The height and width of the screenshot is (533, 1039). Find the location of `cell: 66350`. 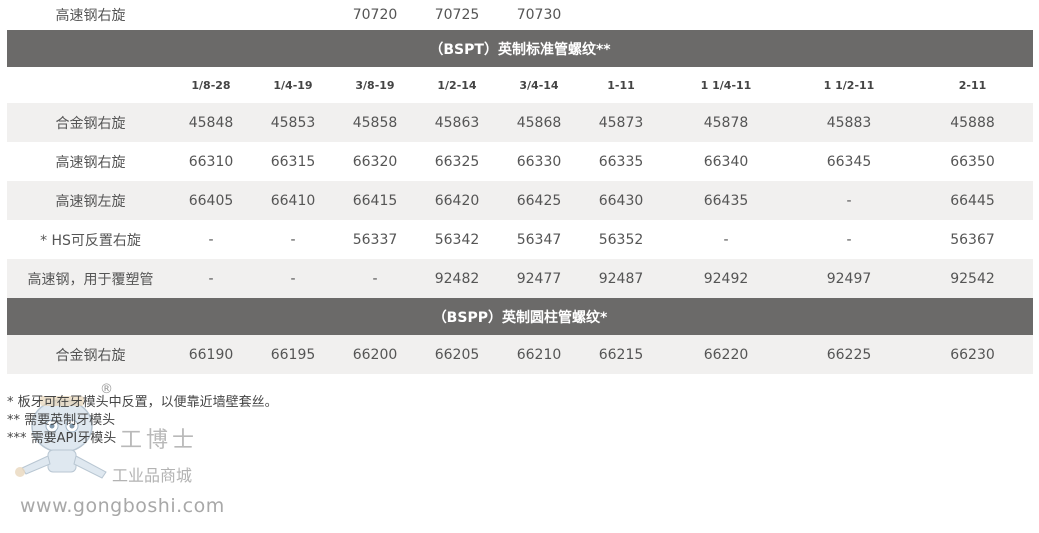

cell: 66350 is located at coordinates (972, 161).